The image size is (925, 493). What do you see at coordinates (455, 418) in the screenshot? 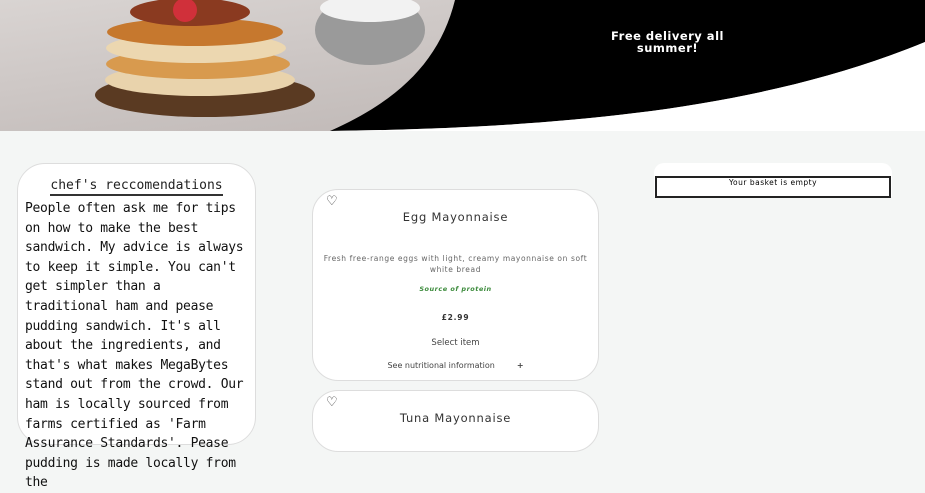
I see `product-name: Tuna Mayonnaise` at bounding box center [455, 418].